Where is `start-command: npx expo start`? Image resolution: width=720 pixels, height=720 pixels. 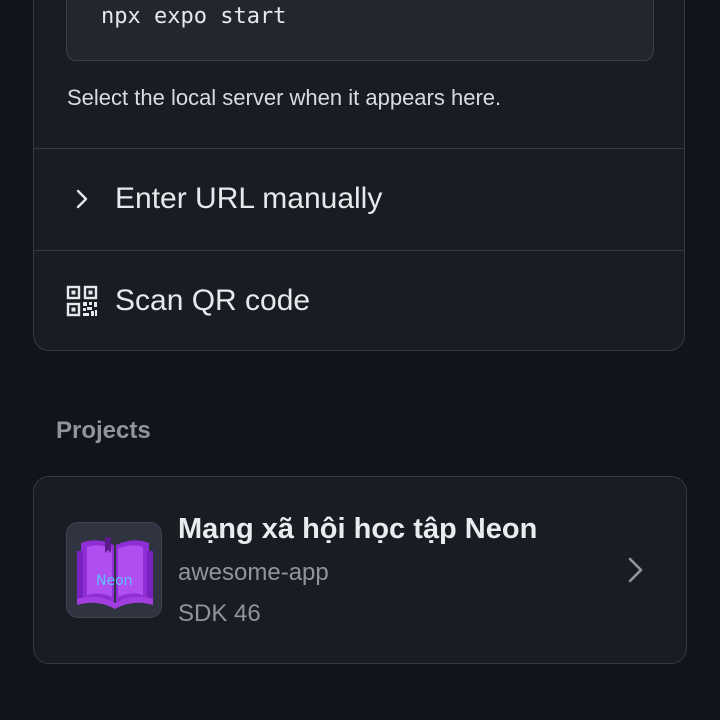
start-command: npx expo start is located at coordinates (194, 16).